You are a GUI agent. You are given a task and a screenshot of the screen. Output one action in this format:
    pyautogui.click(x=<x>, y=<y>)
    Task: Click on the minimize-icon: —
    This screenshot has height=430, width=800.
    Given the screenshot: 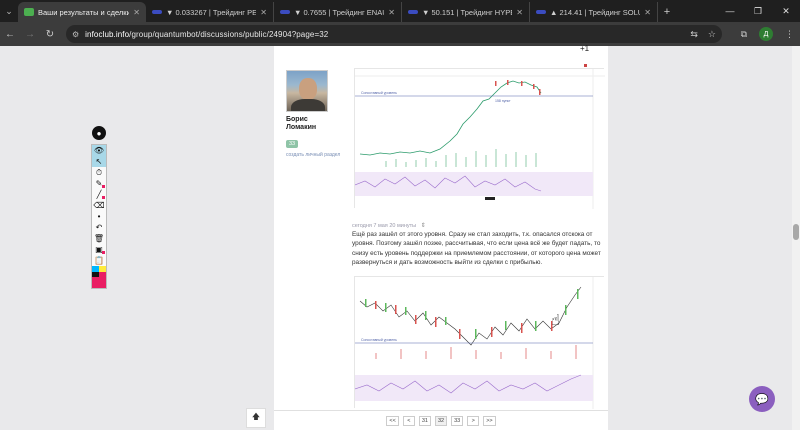 What is the action you would take?
    pyautogui.click(x=730, y=11)
    